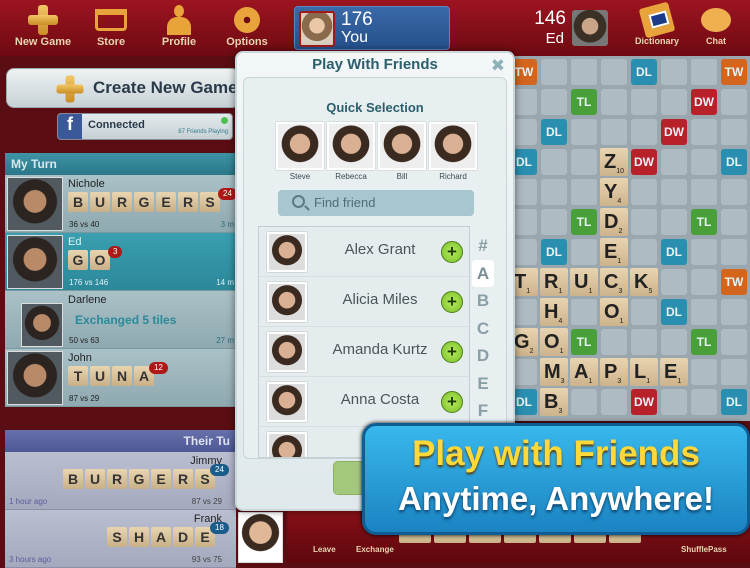  What do you see at coordinates (364, 252) in the screenshot?
I see `list-item: Alex Grant +` at bounding box center [364, 252].